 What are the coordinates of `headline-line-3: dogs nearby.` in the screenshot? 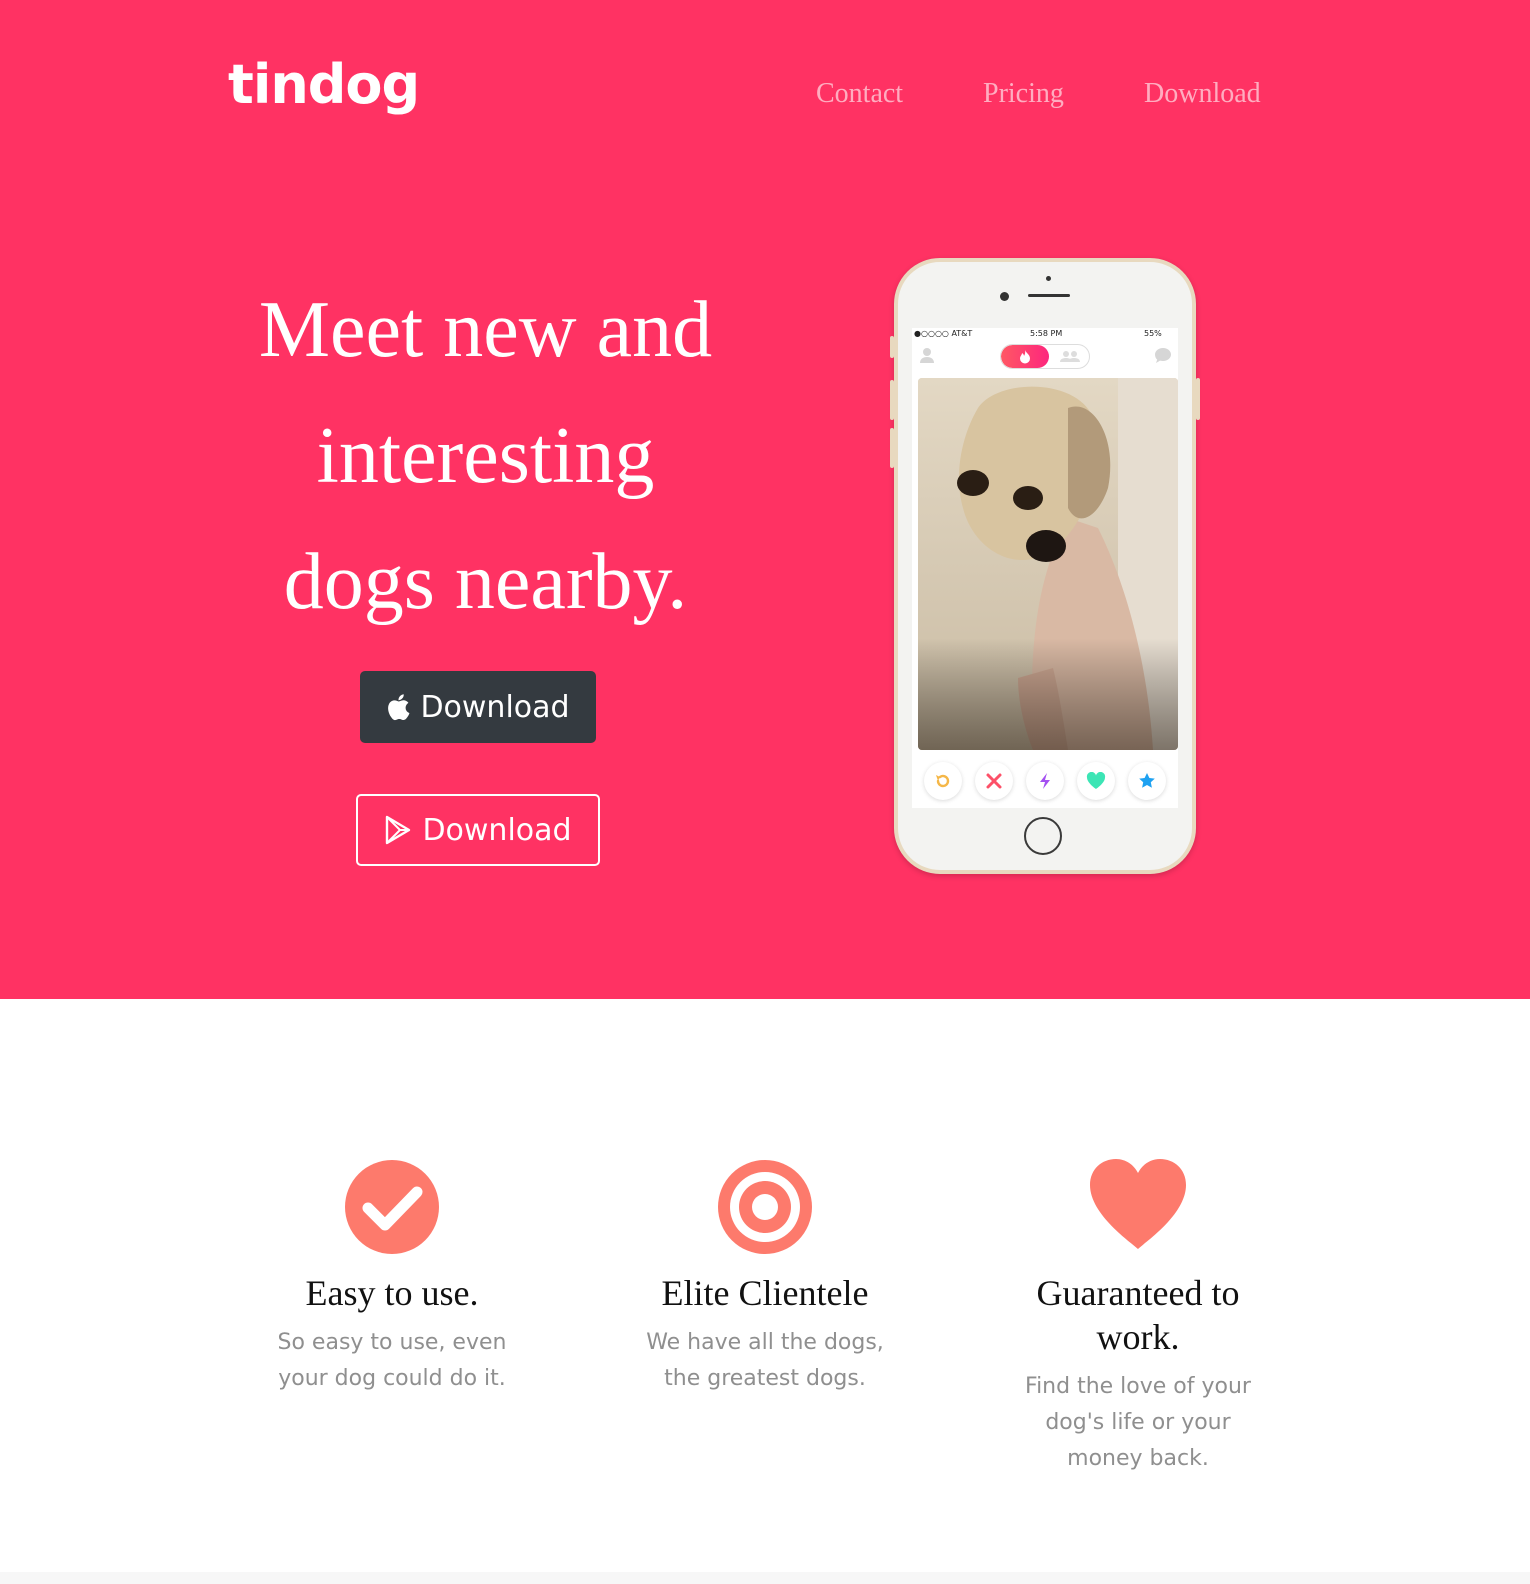 It's located at (485, 582).